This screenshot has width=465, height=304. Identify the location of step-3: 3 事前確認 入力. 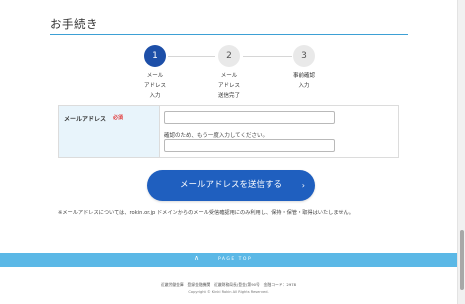
(304, 68).